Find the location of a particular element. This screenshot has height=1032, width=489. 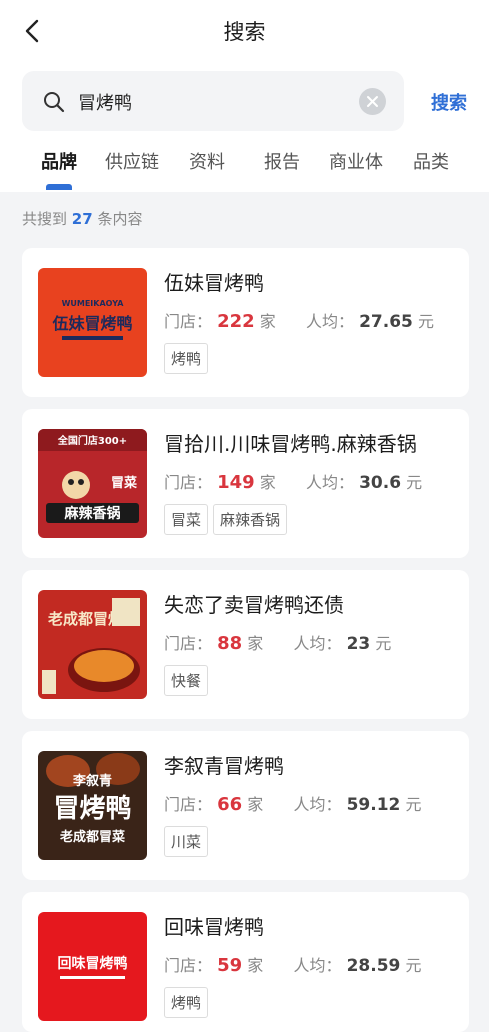

clear-button is located at coordinates (372, 101).